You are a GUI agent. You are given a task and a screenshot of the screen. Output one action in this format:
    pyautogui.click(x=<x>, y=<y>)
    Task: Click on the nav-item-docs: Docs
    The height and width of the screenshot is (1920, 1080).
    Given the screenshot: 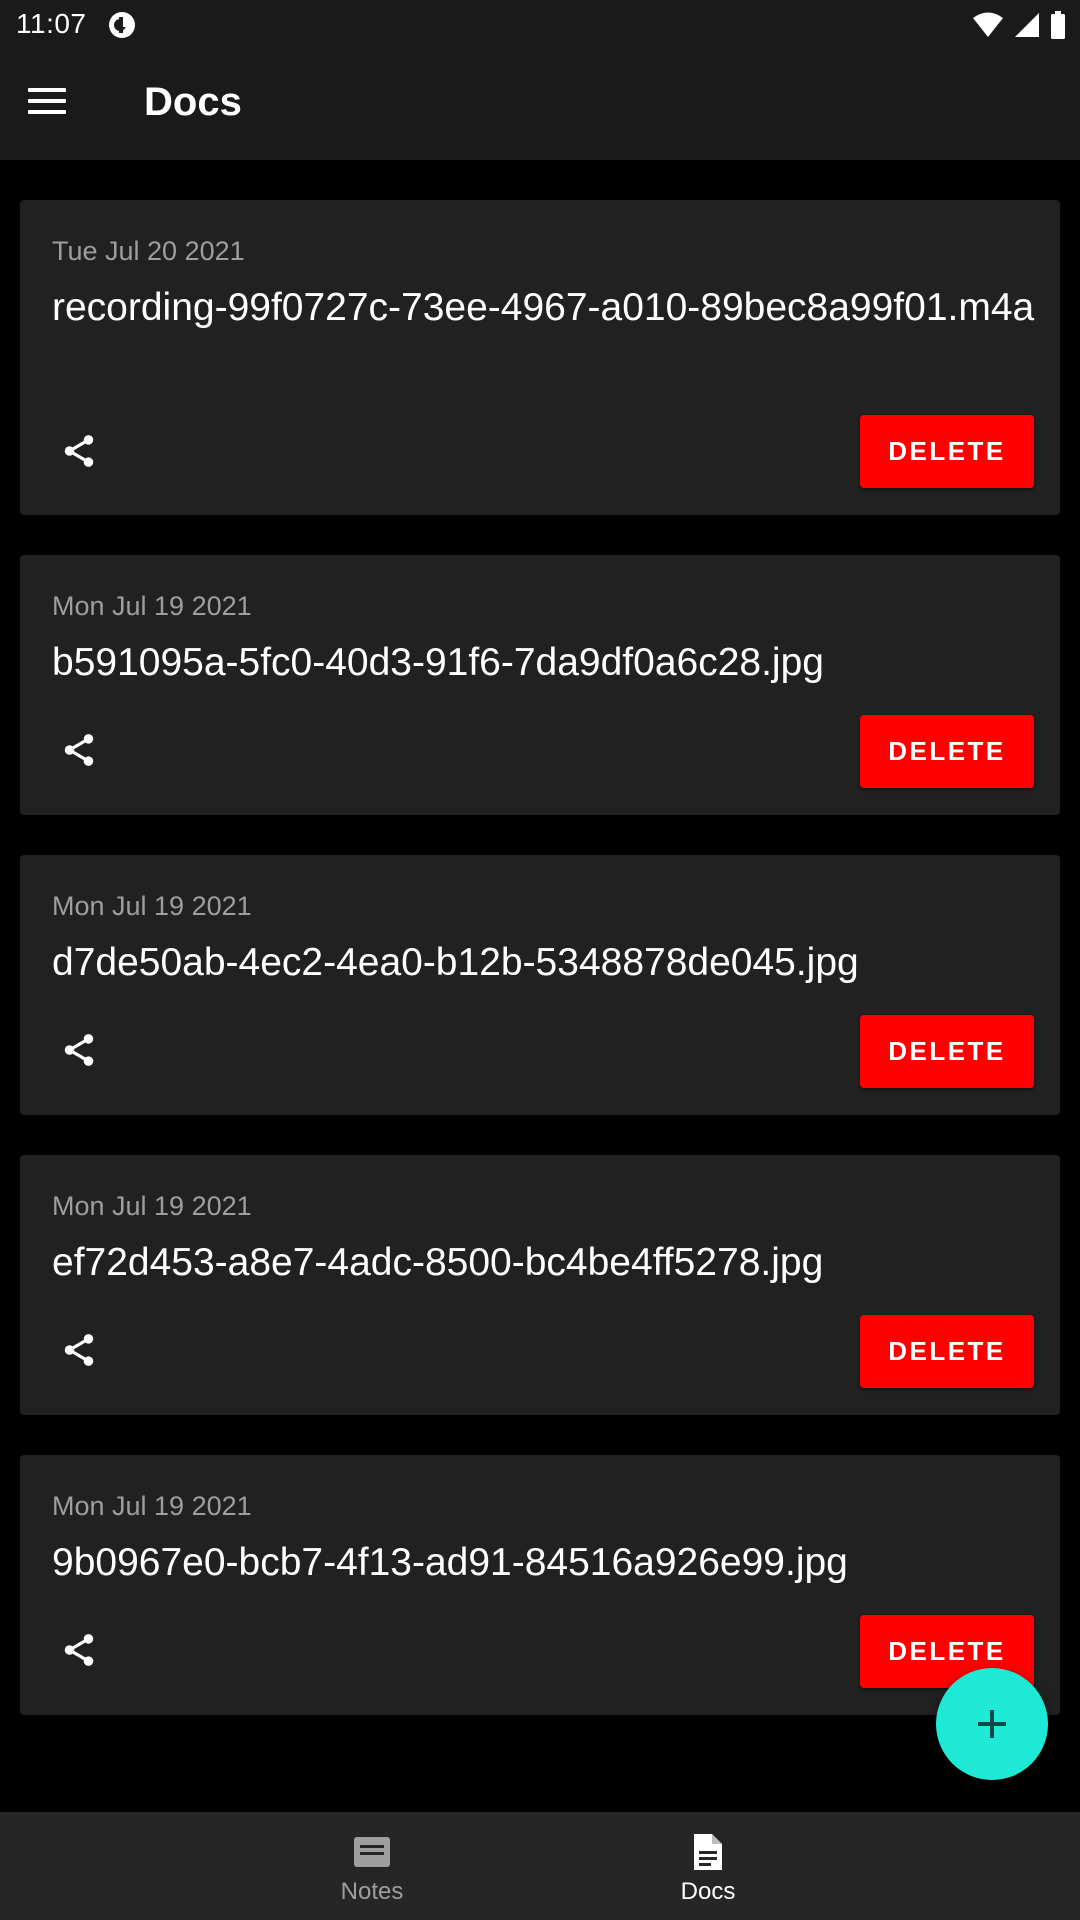 What is the action you would take?
    pyautogui.click(x=708, y=1866)
    